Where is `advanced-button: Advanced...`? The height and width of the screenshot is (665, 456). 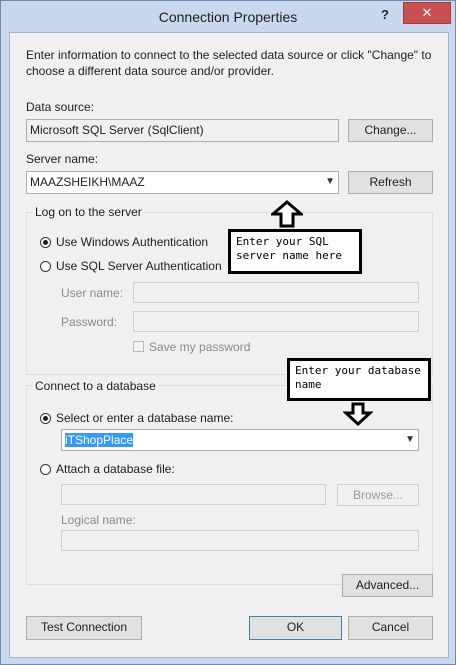 advanced-button: Advanced... is located at coordinates (387, 585).